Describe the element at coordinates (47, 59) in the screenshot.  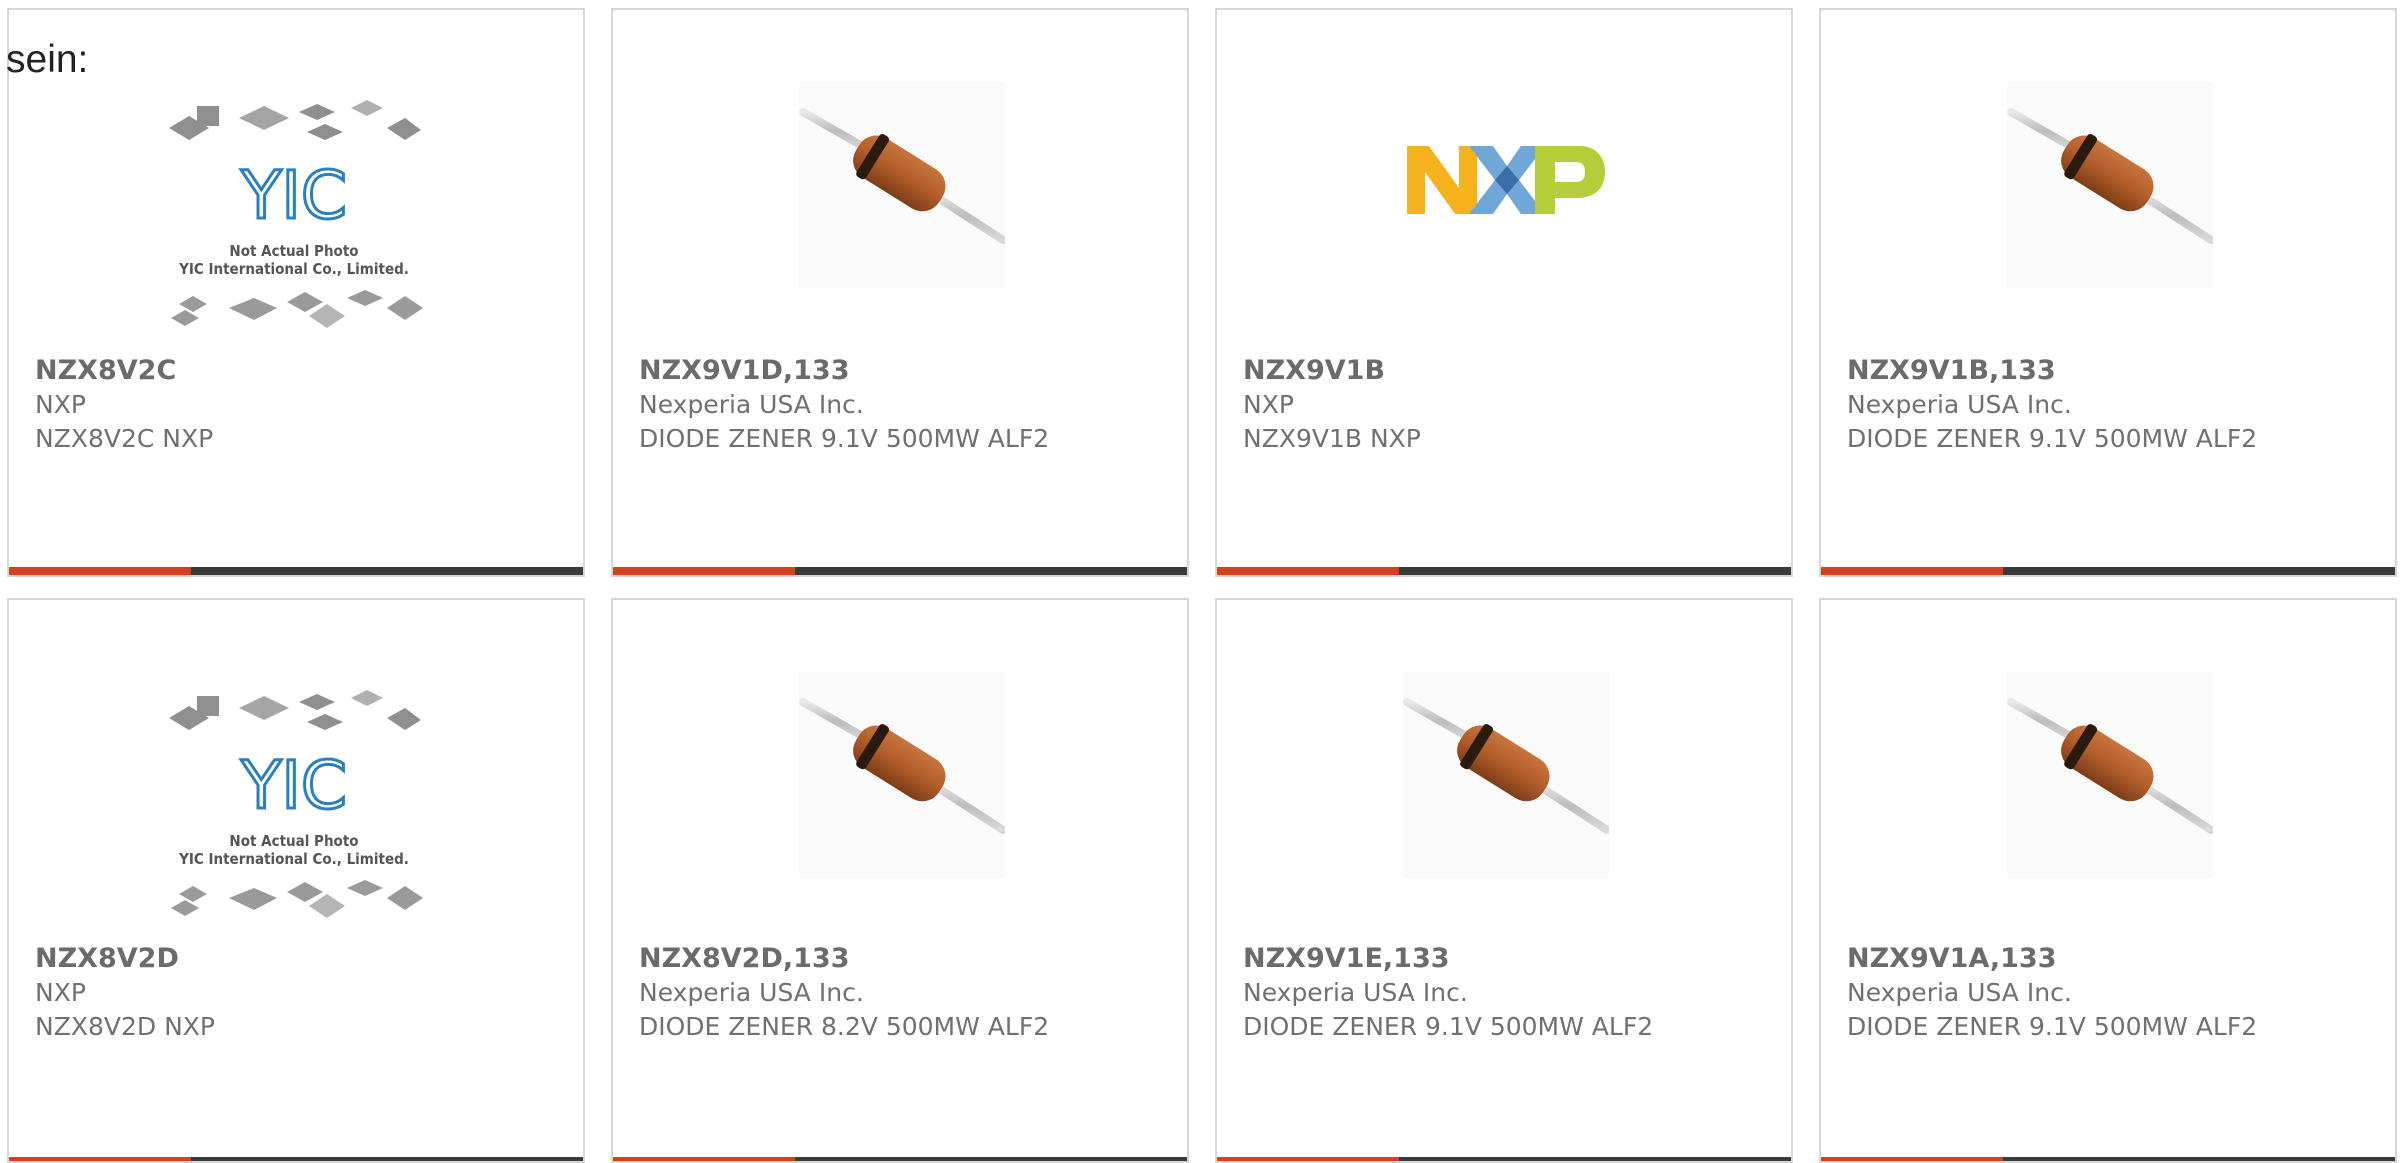
I see `lead-text: sein:` at that location.